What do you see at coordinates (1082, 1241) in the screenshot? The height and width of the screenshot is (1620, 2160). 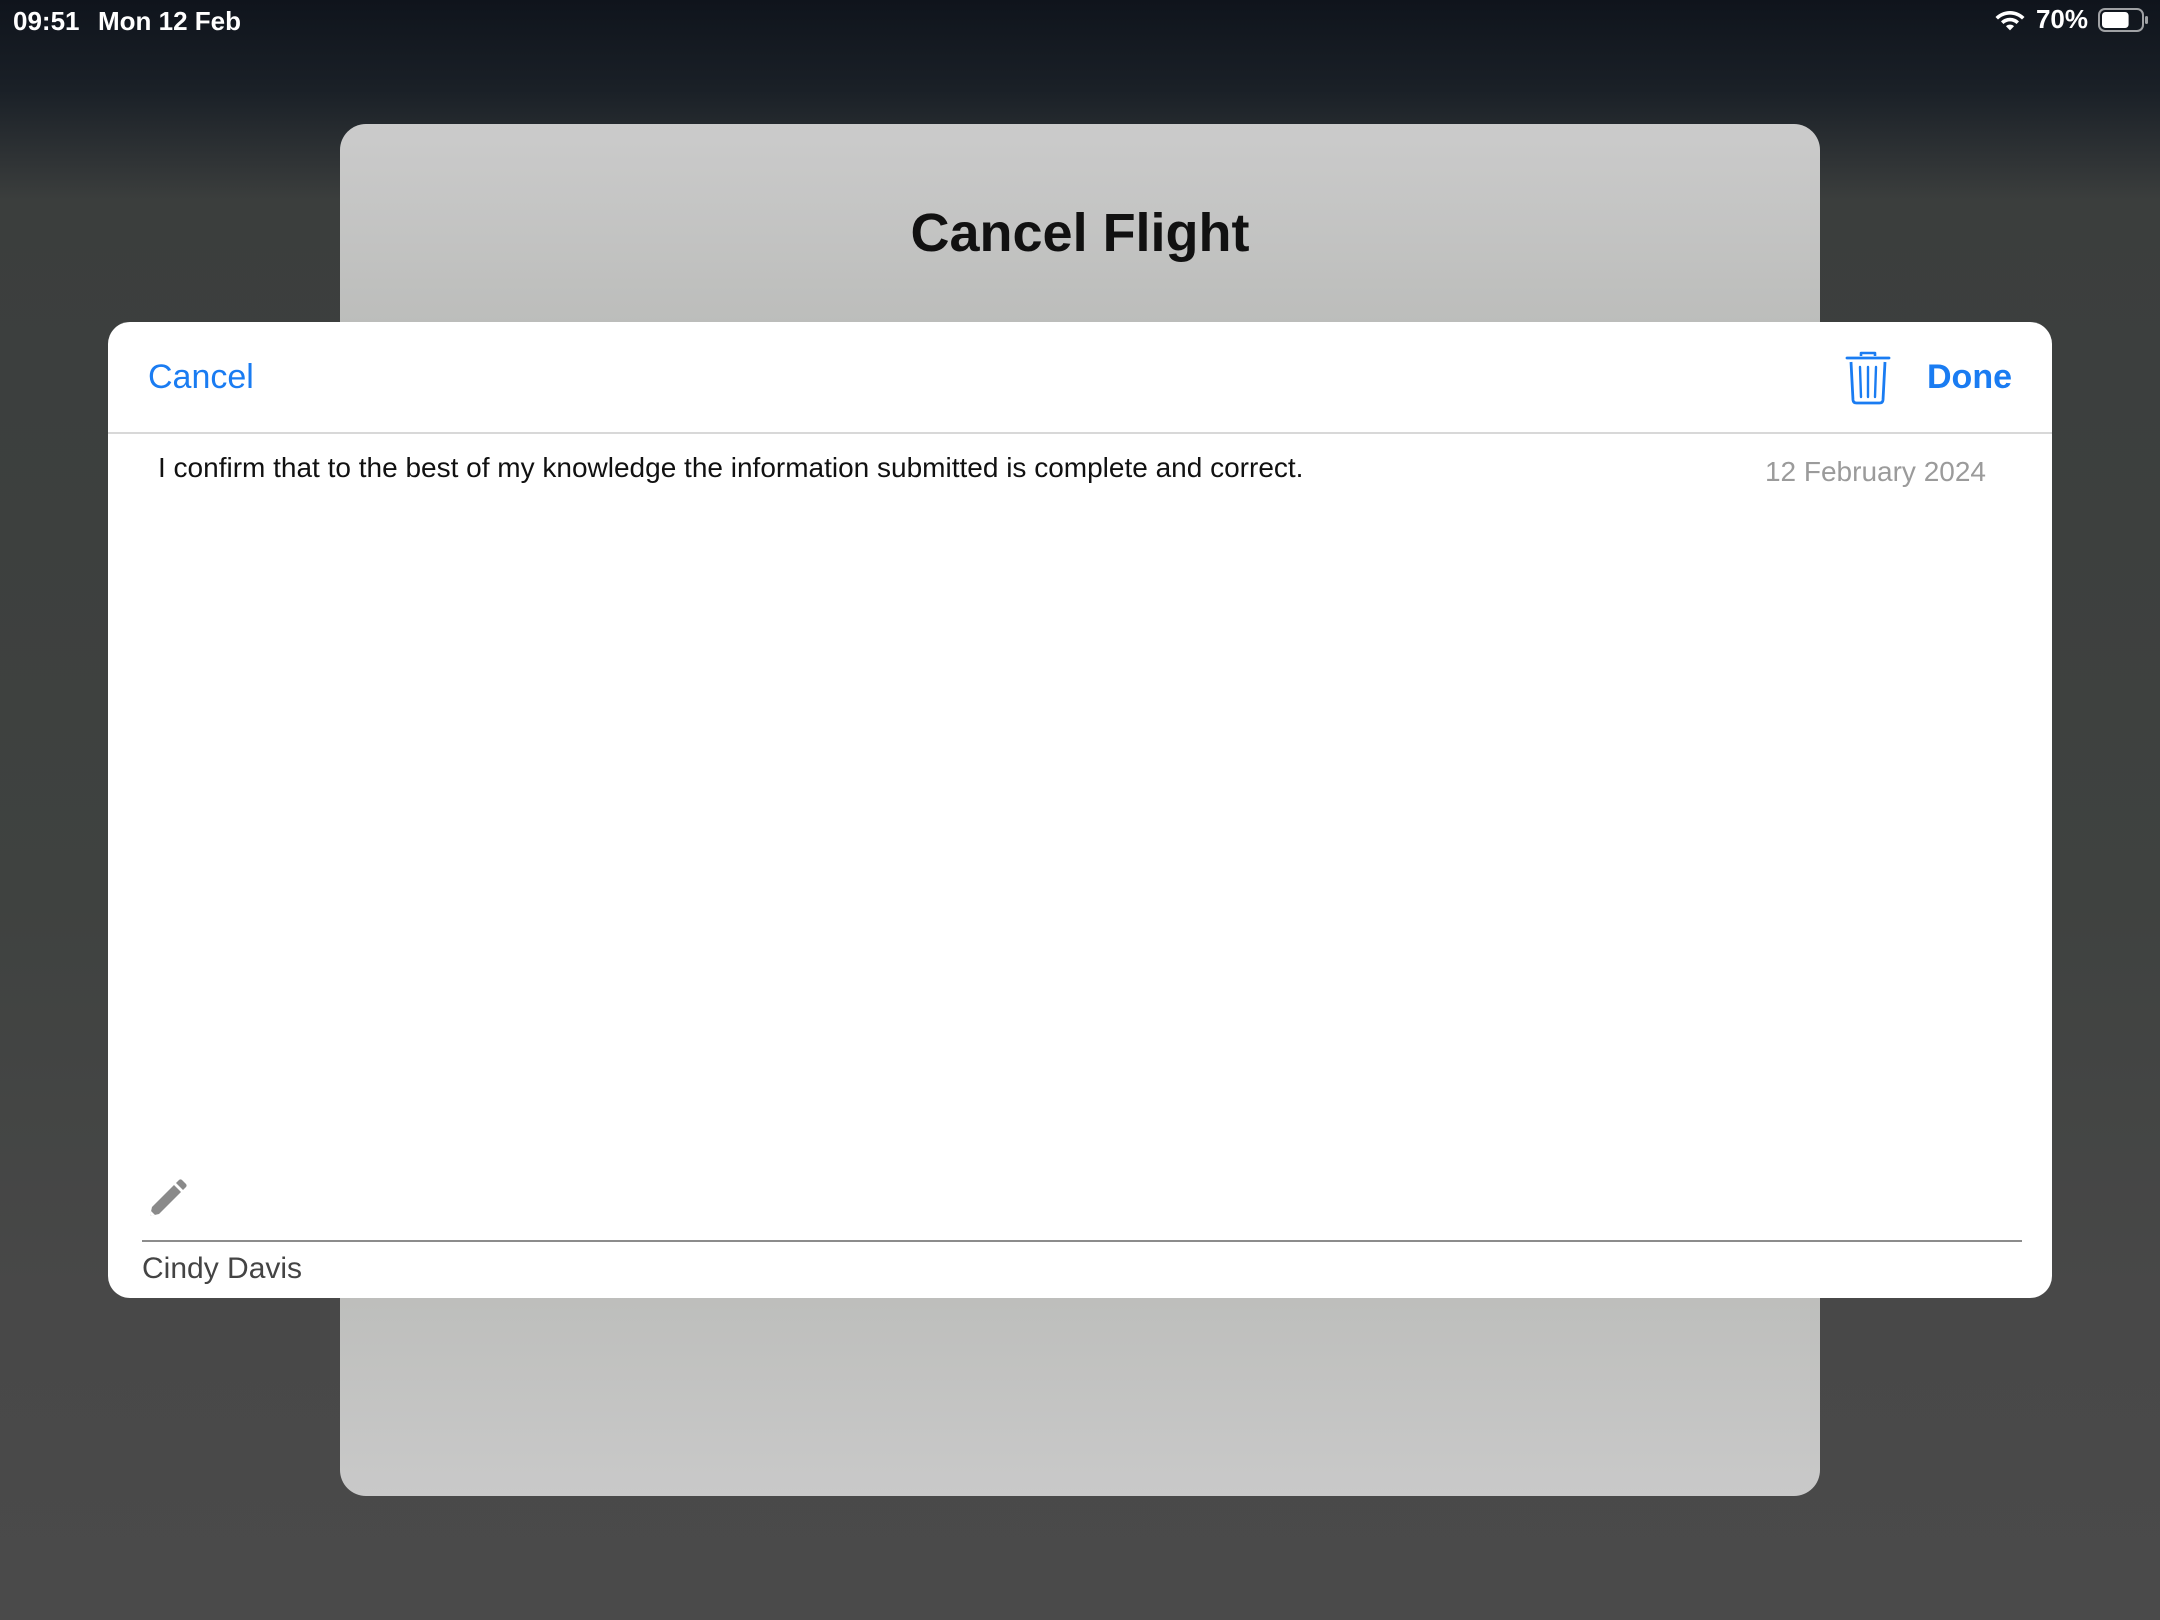 I see `signature-line` at bounding box center [1082, 1241].